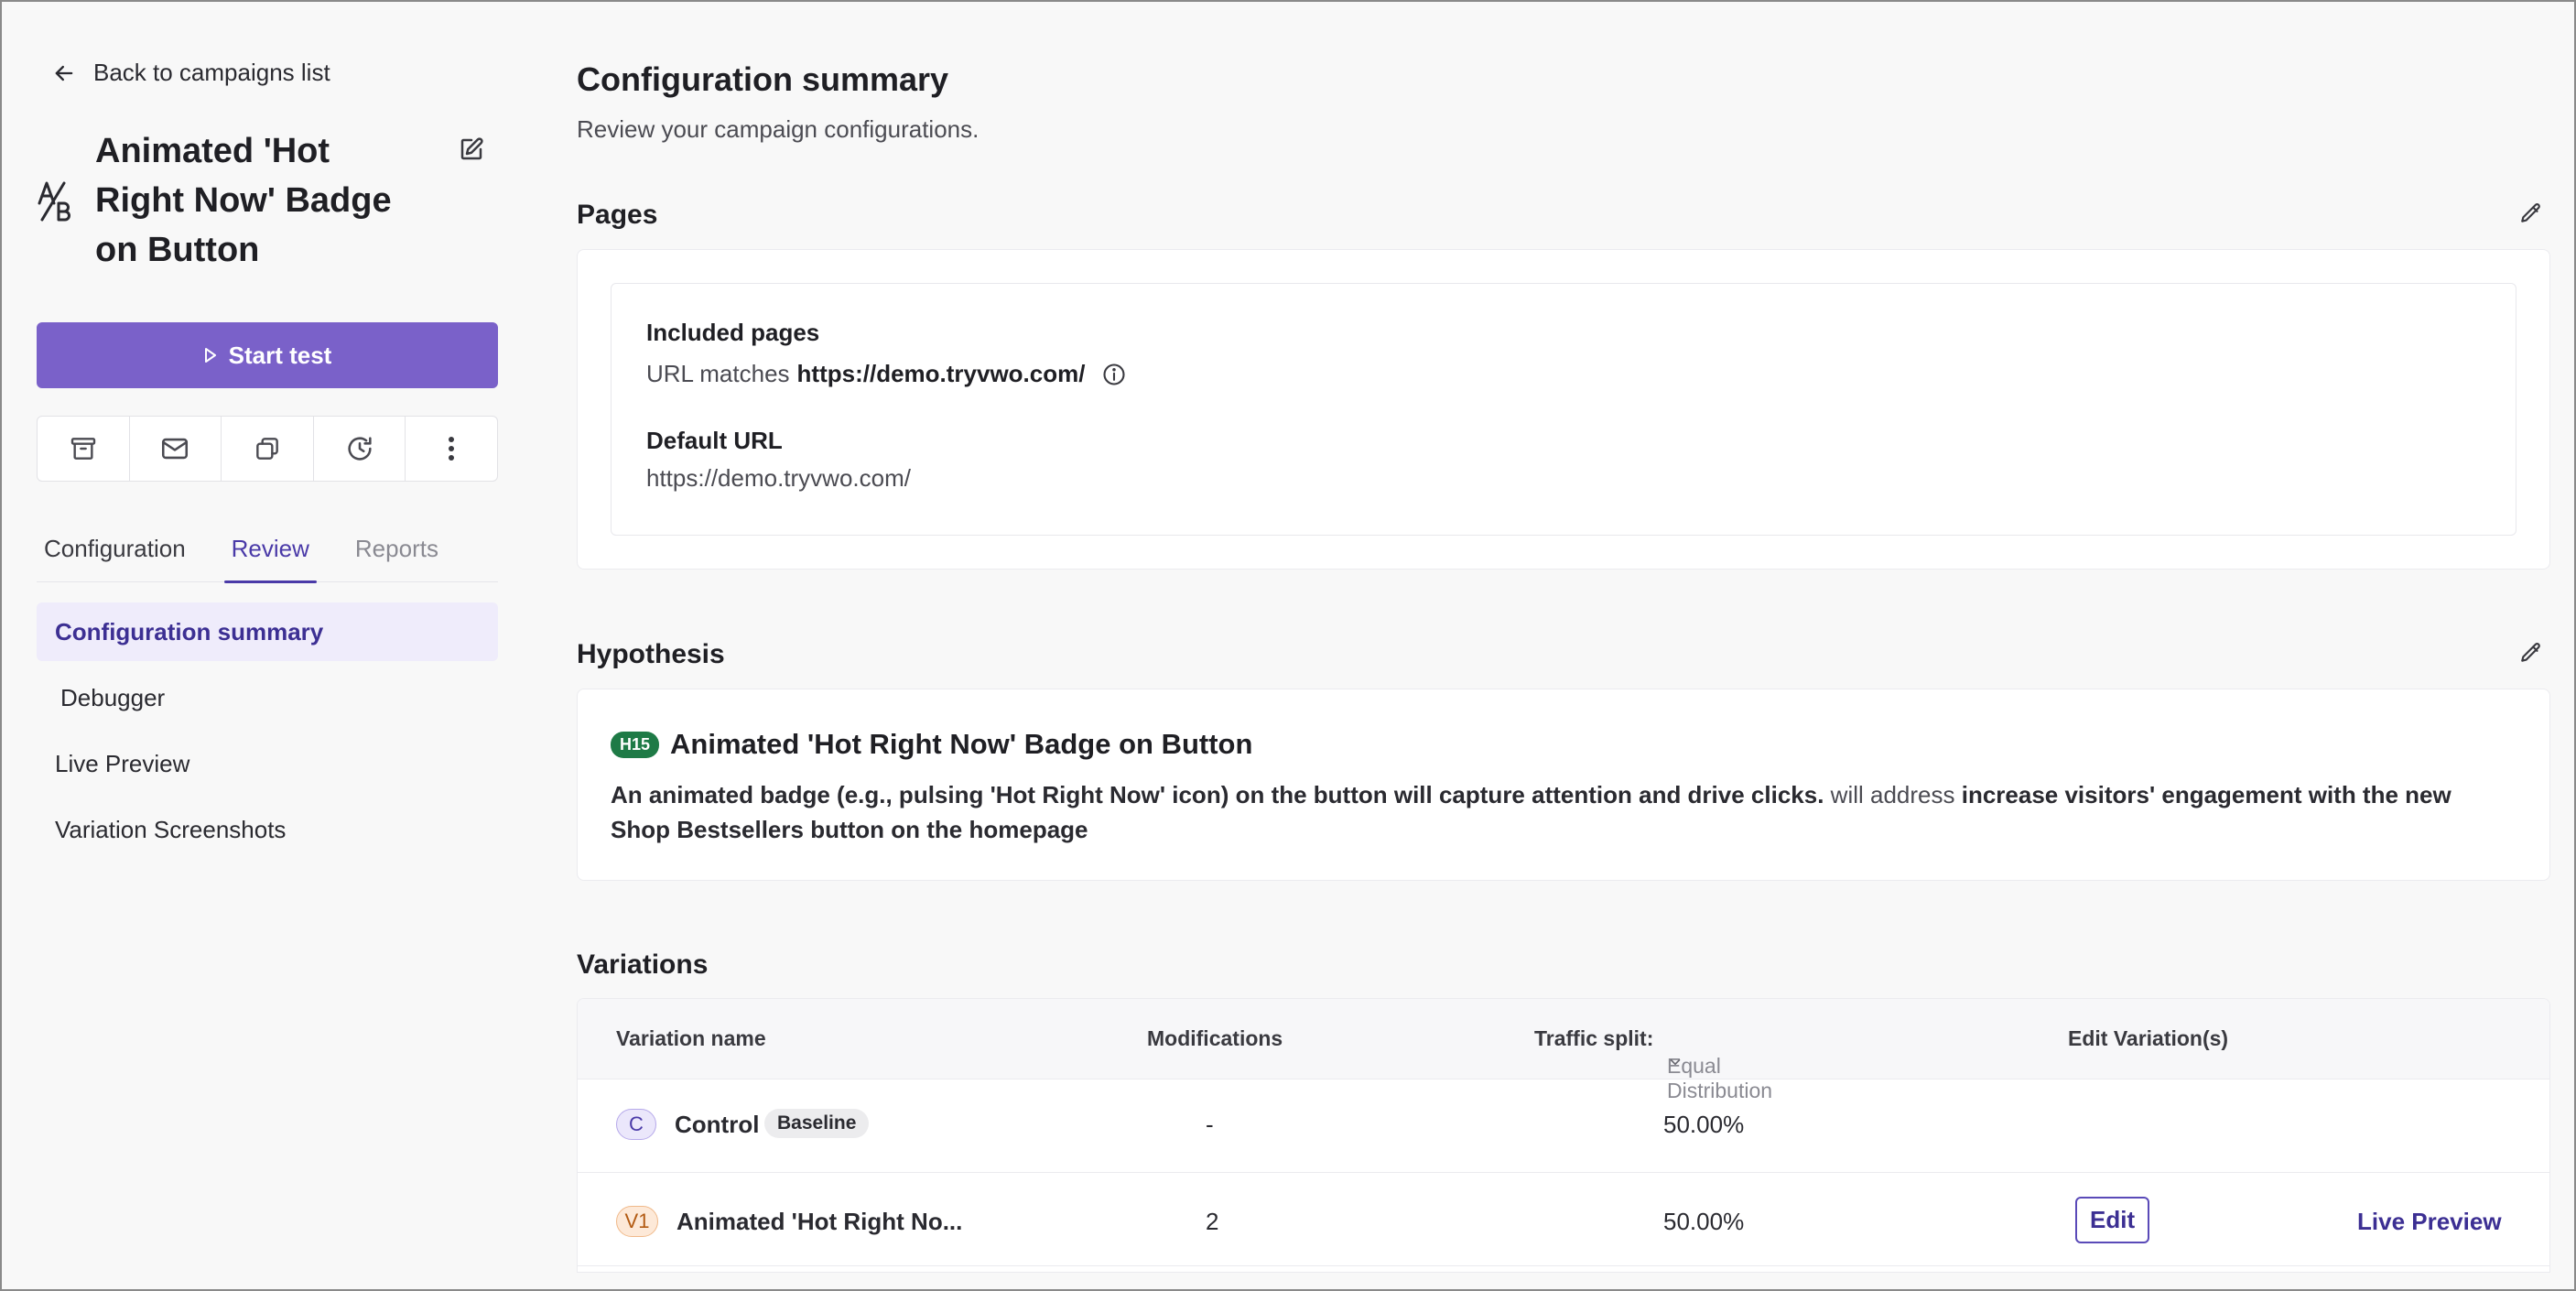 The image size is (2576, 1291). Describe the element at coordinates (1675, 1062) in the screenshot. I see `chevron-down-icon` at that location.